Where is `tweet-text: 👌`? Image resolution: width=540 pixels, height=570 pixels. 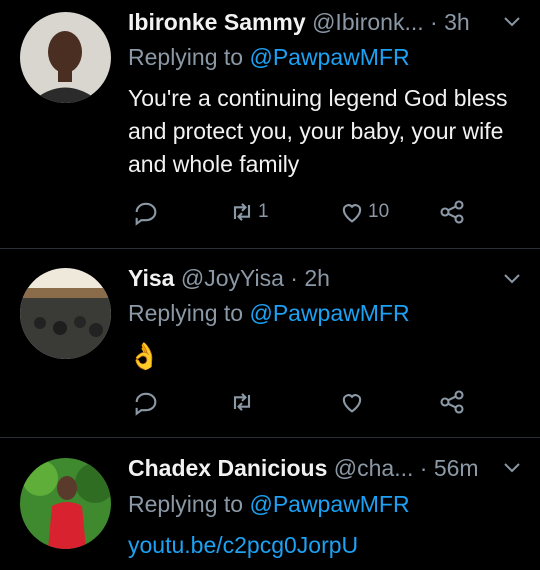
tweet-text: 👌 is located at coordinates (144, 356).